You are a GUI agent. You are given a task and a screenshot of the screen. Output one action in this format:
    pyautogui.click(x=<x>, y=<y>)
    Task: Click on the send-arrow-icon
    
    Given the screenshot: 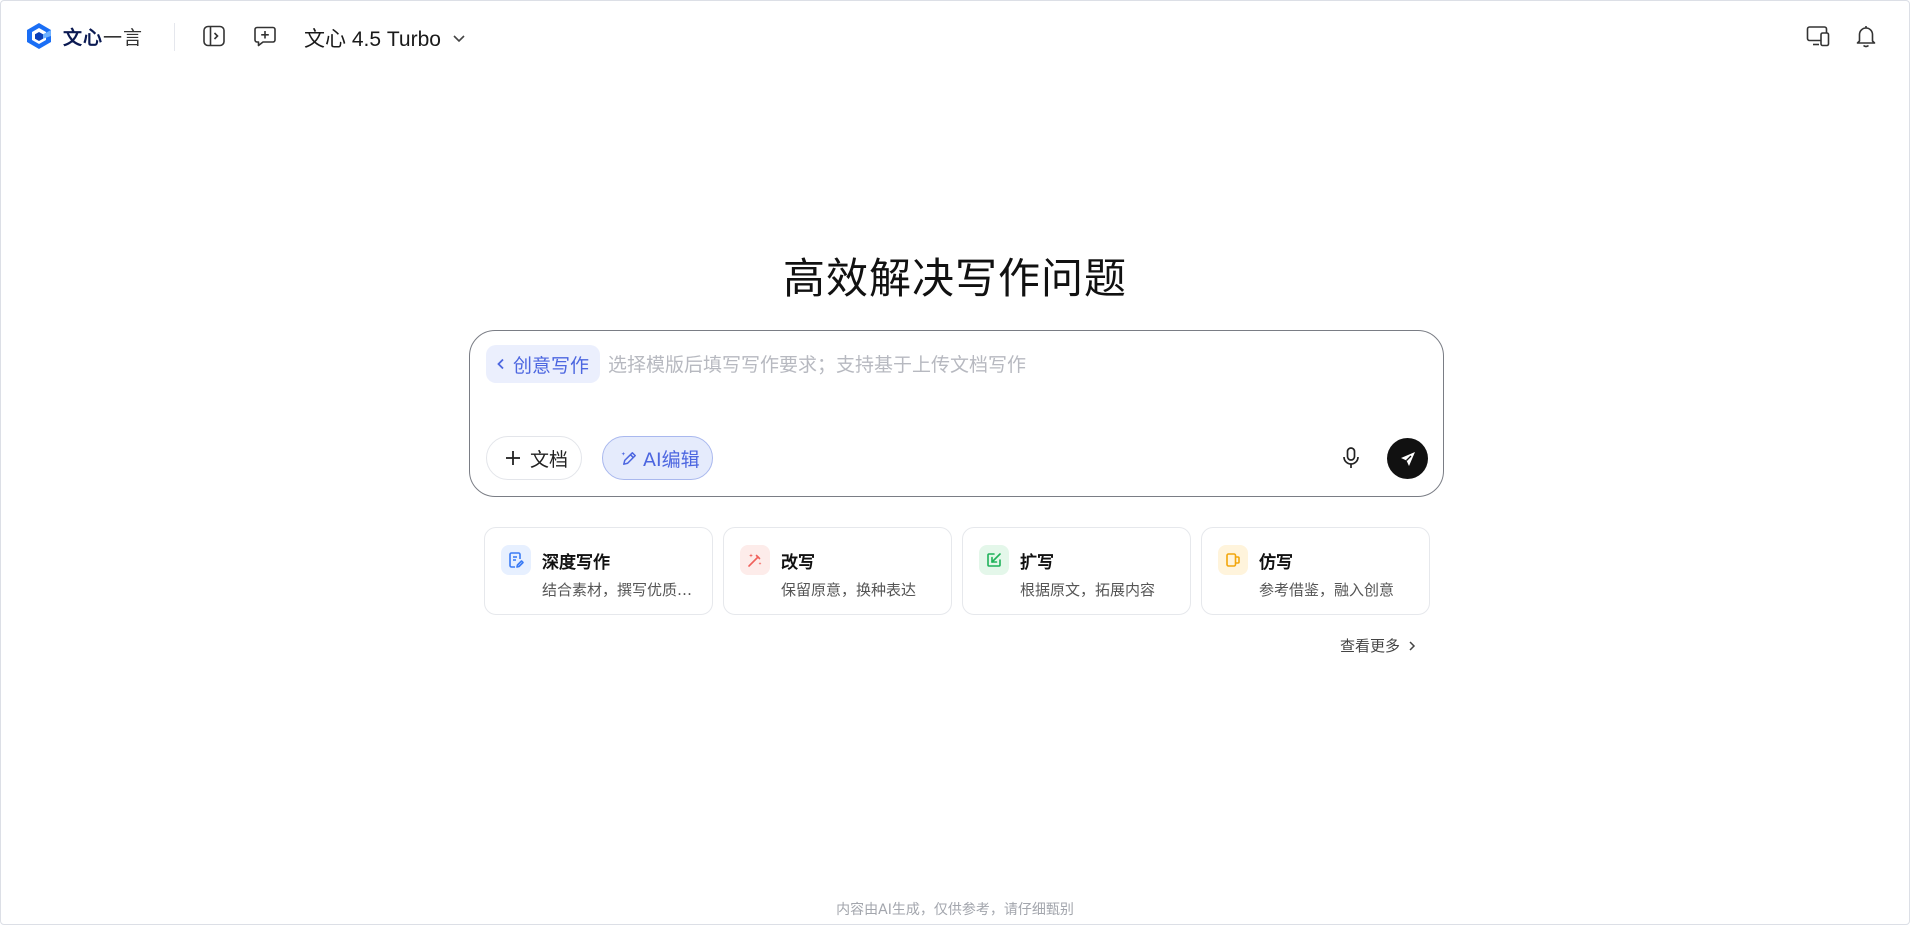 What is the action you would take?
    pyautogui.click(x=1407, y=458)
    